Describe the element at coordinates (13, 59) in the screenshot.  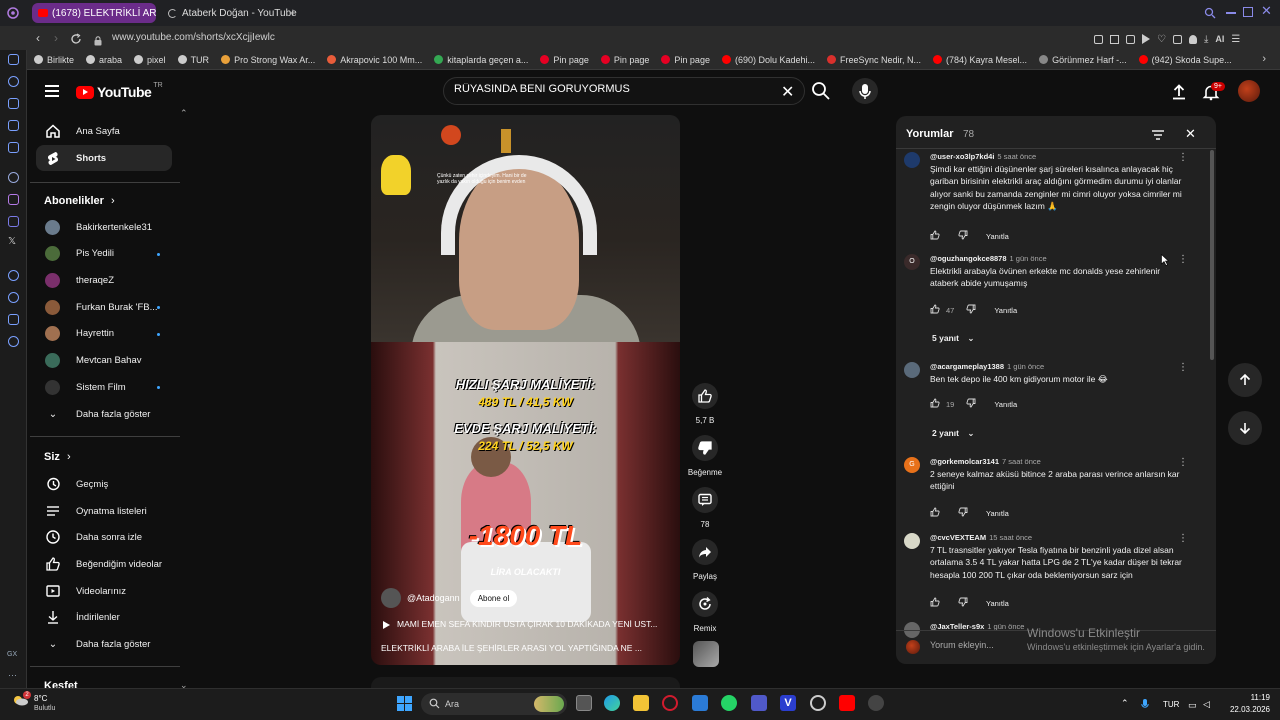
I see `messenger-icon` at that location.